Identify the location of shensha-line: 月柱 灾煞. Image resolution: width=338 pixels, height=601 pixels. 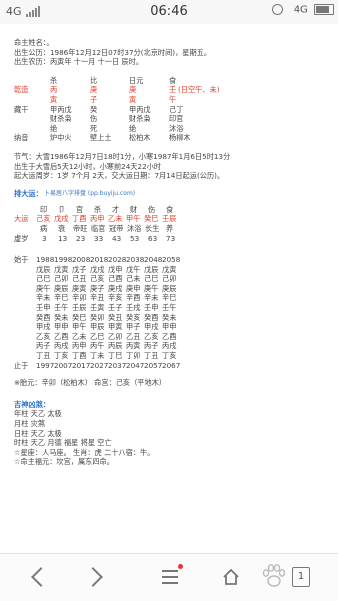
(30, 423).